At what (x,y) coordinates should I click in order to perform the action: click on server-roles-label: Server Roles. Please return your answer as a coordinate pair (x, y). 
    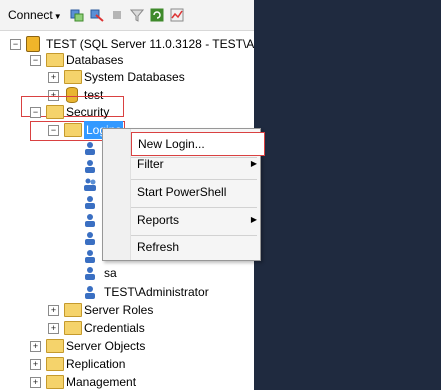
    Looking at the image, I should click on (119, 310).